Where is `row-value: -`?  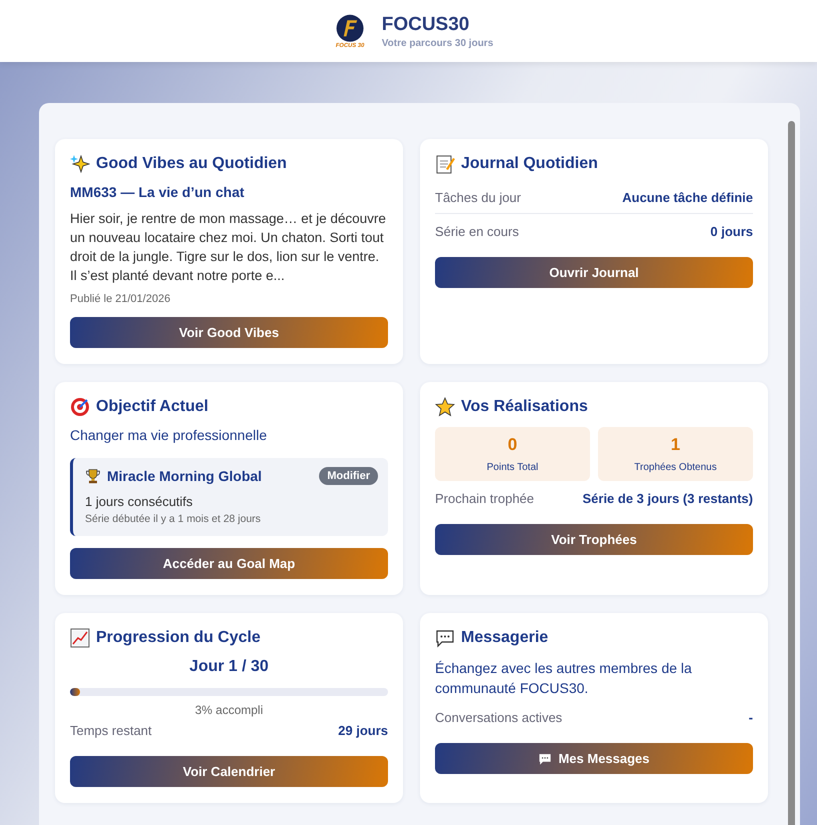
row-value: - is located at coordinates (750, 717).